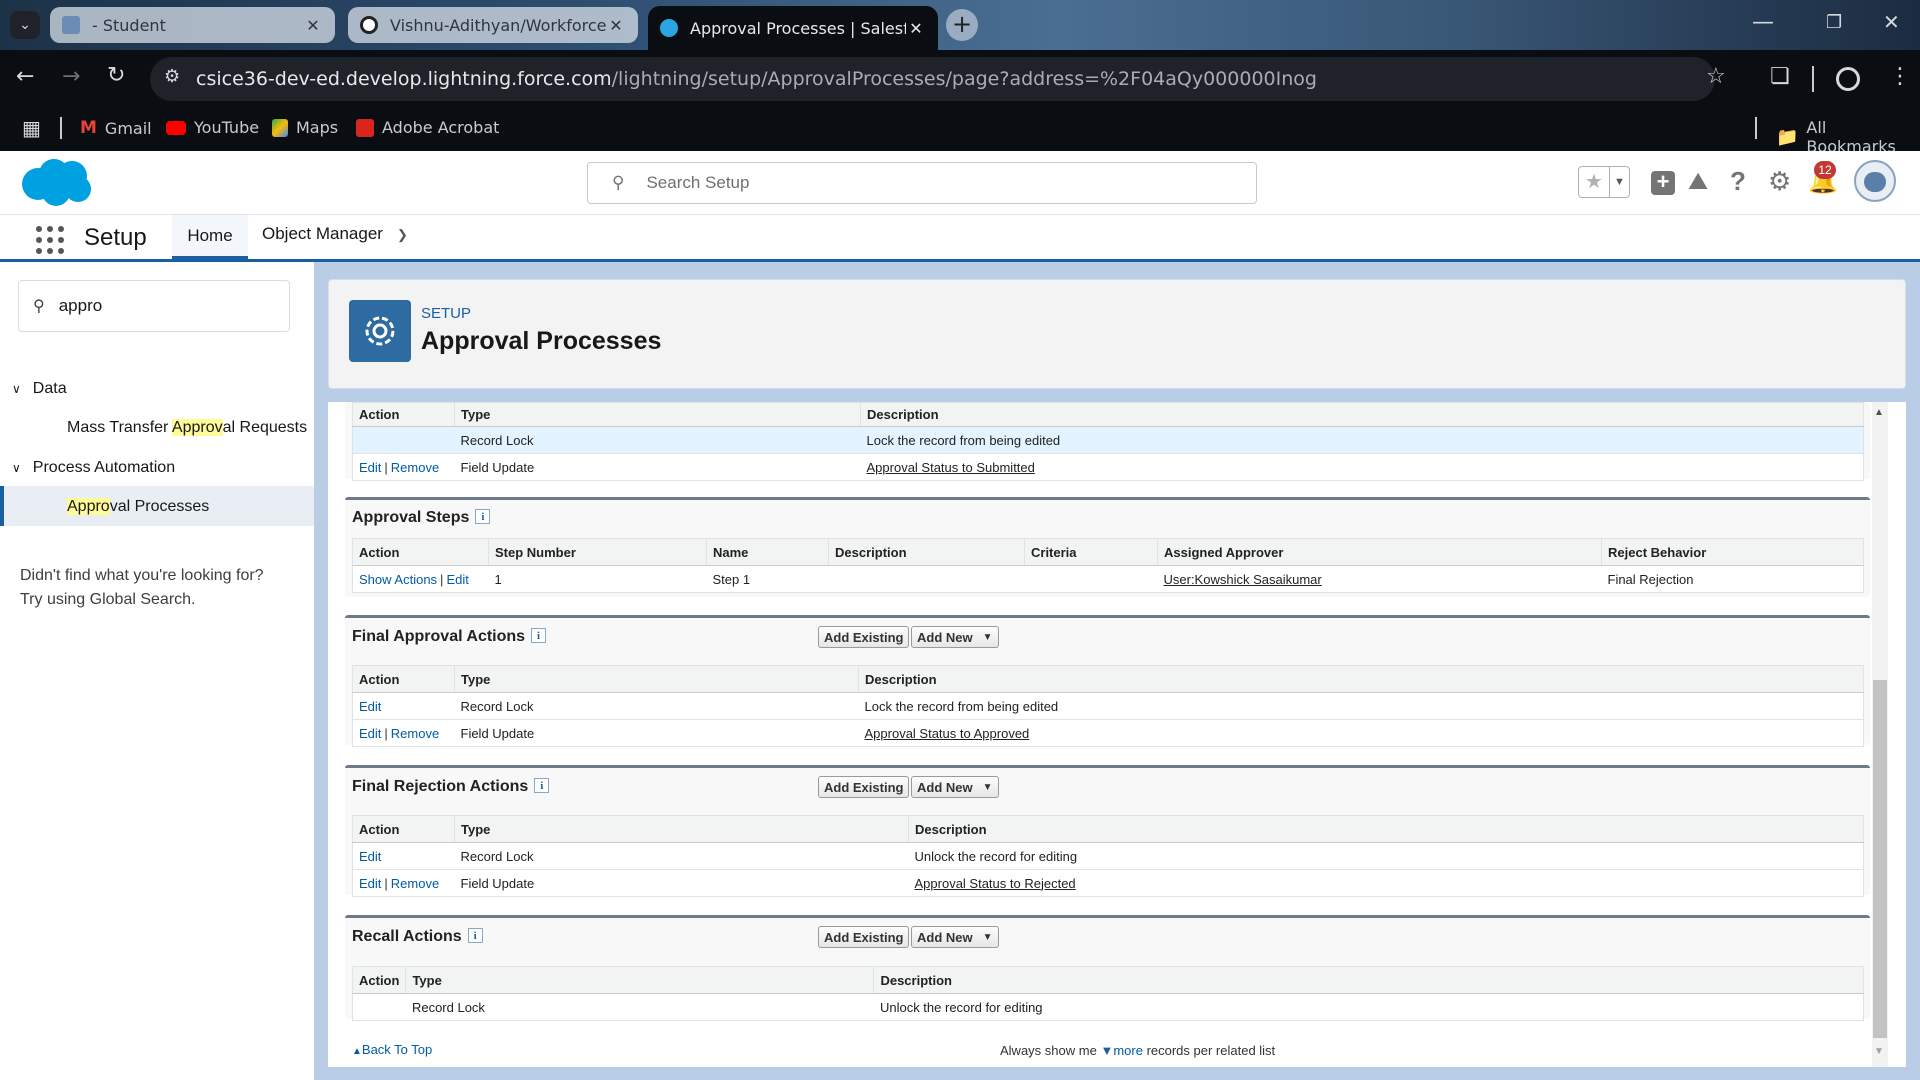  What do you see at coordinates (88, 128) in the screenshot?
I see `gmail-icon: M` at bounding box center [88, 128].